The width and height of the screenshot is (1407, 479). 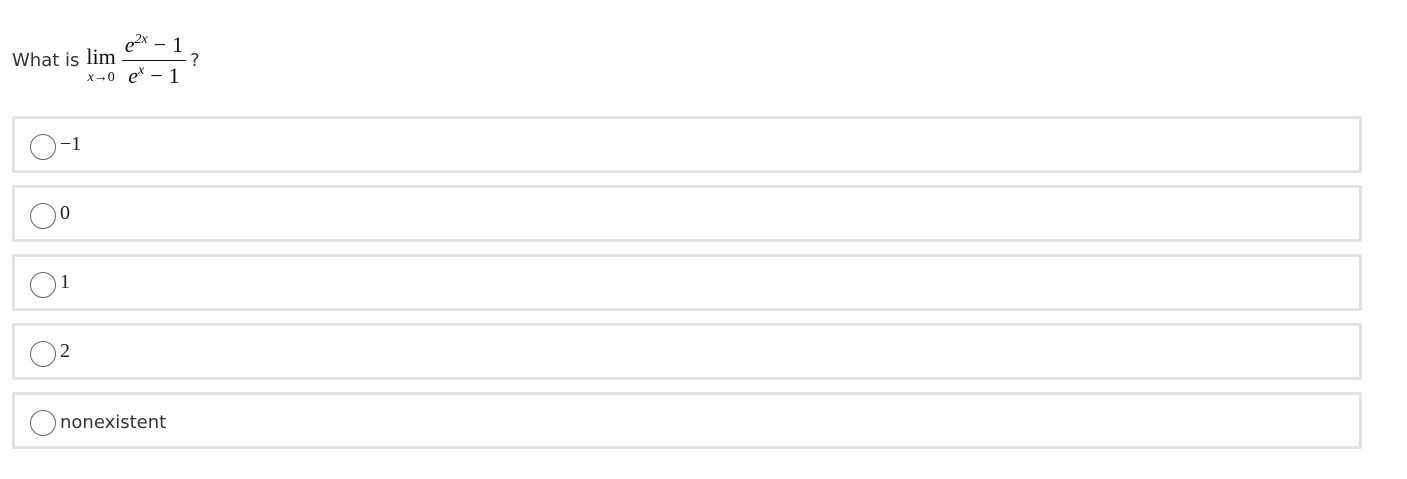 I want to click on question-prompt: What is lim x→0 e2x −1 ex −1 ?, so click(x=106, y=60).